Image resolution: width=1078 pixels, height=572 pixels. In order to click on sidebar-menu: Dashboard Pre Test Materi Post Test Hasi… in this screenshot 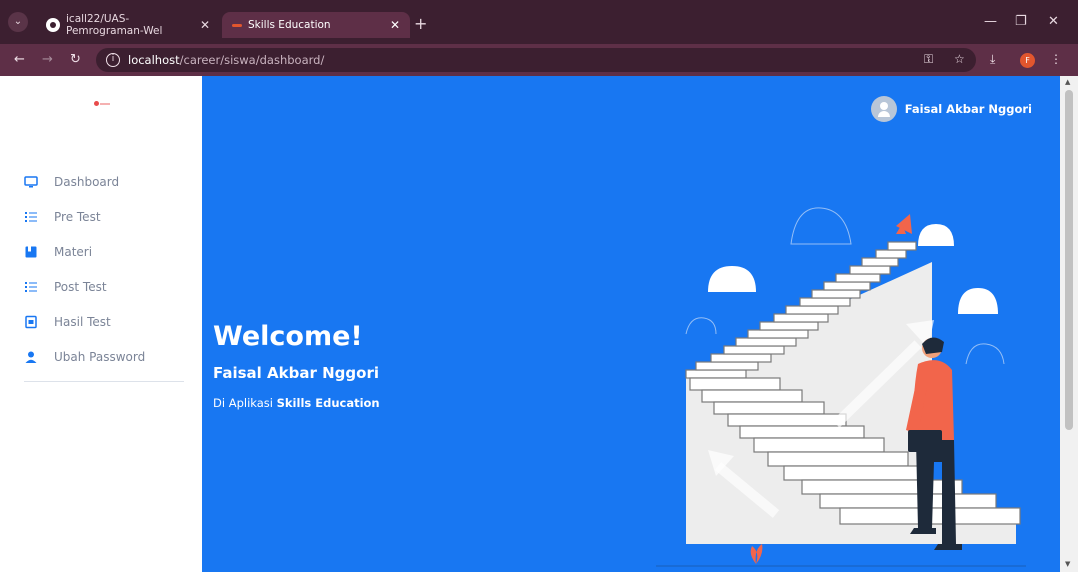, I will do `click(101, 269)`.